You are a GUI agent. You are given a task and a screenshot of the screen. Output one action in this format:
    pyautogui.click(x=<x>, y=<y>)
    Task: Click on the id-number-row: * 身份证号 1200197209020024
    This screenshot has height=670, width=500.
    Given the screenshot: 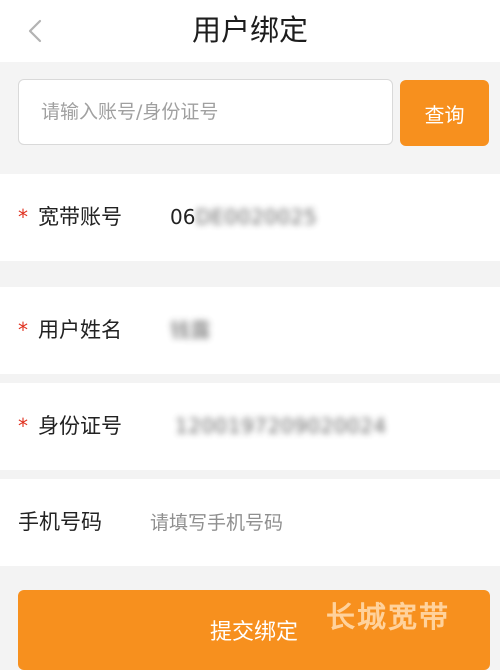 What is the action you would take?
    pyautogui.click(x=250, y=426)
    